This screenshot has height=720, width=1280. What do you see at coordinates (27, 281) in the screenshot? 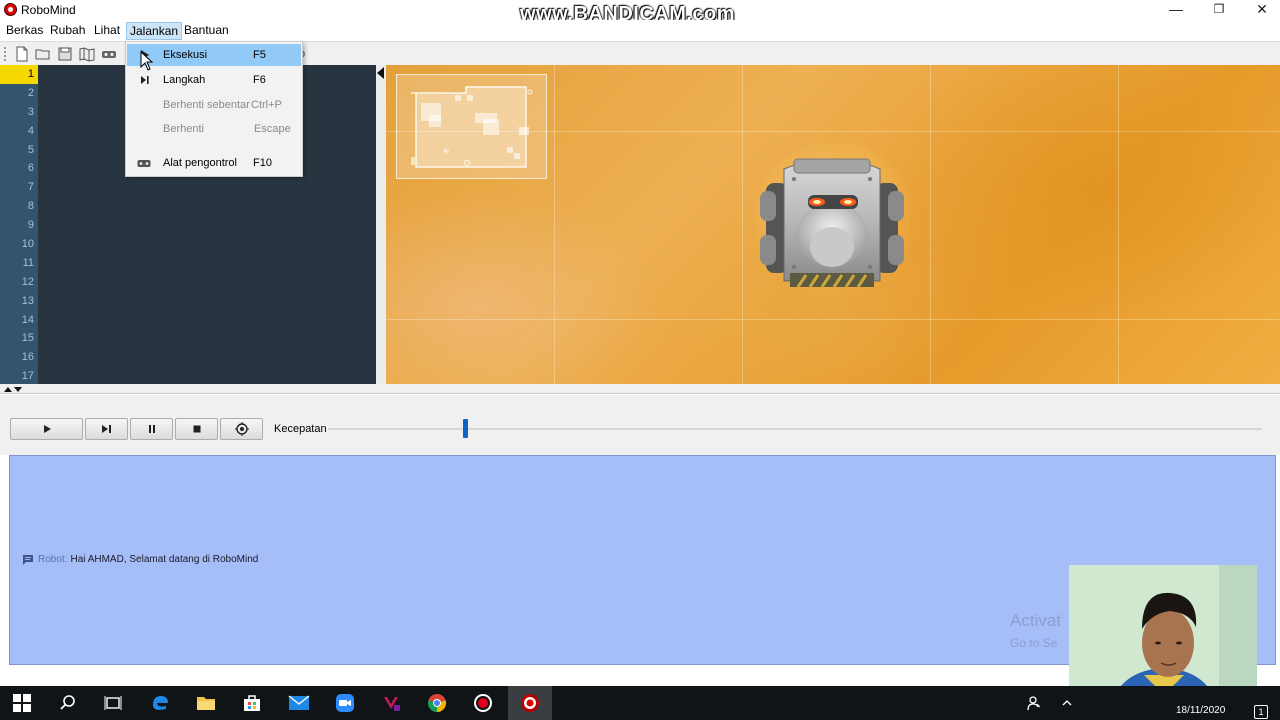
I see `line-number: 12` at bounding box center [27, 281].